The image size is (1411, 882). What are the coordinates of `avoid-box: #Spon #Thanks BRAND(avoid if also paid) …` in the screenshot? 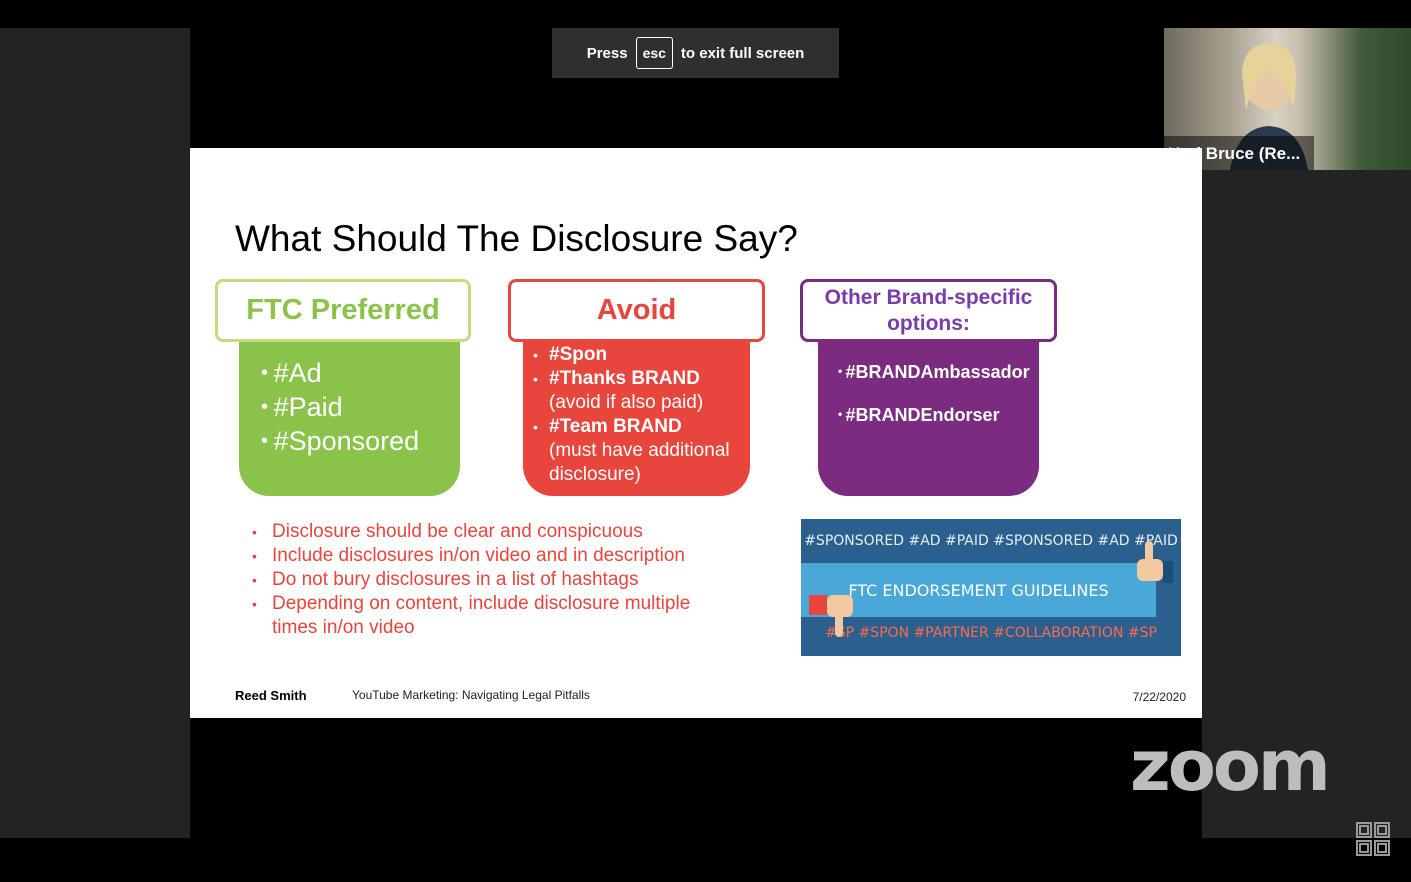 It's located at (636, 419).